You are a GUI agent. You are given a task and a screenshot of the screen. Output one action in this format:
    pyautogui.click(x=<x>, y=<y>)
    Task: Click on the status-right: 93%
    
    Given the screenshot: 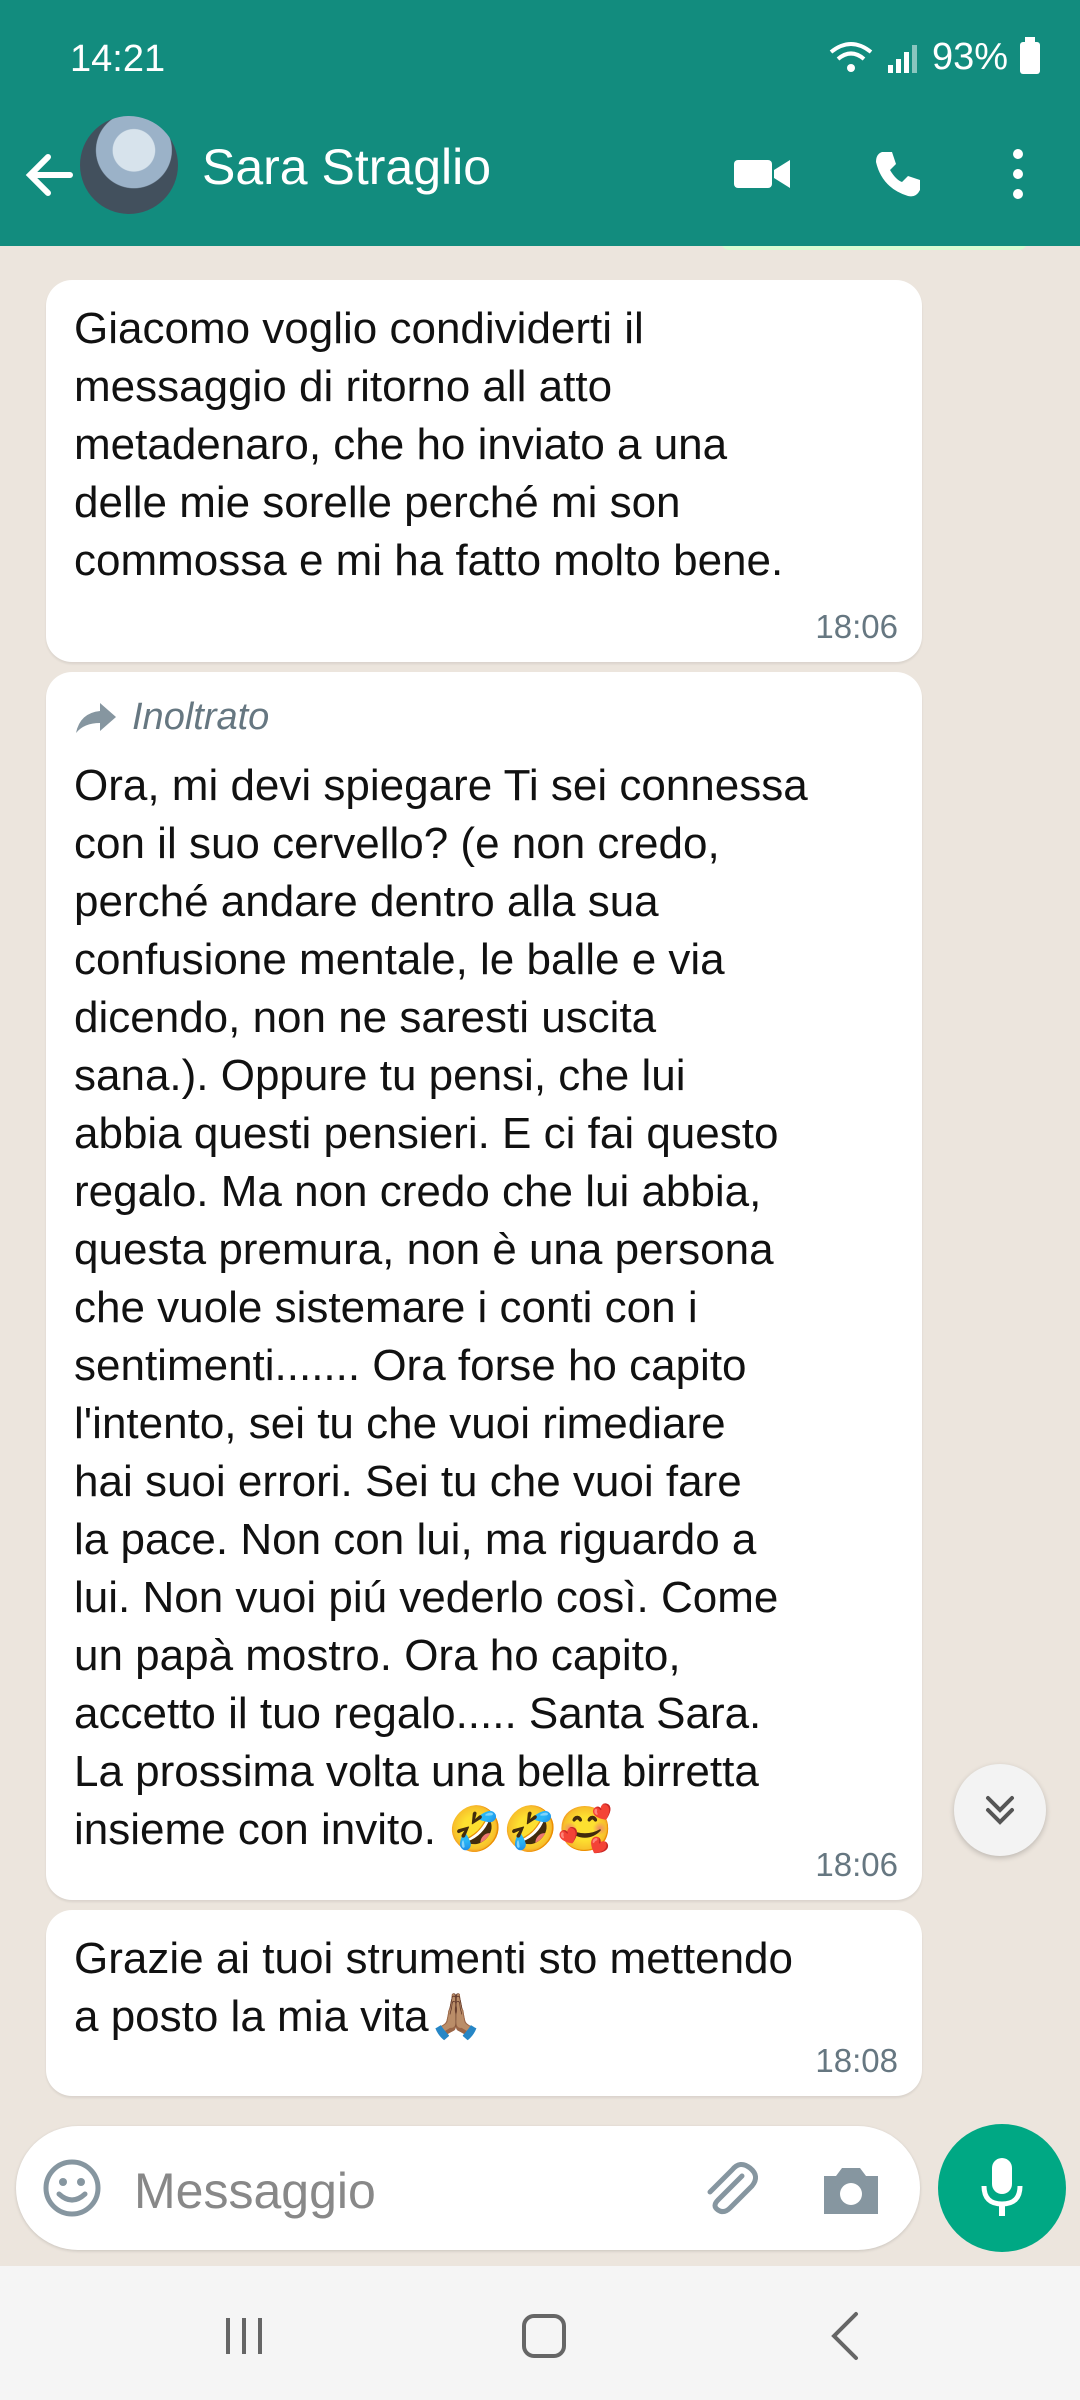 What is the action you would take?
    pyautogui.click(x=934, y=57)
    